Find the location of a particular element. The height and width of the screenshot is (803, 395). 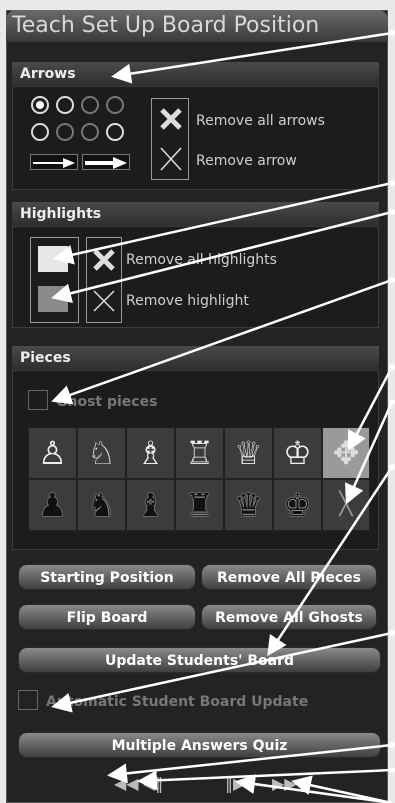

first-move-icon: ◀◀ is located at coordinates (126, 783).